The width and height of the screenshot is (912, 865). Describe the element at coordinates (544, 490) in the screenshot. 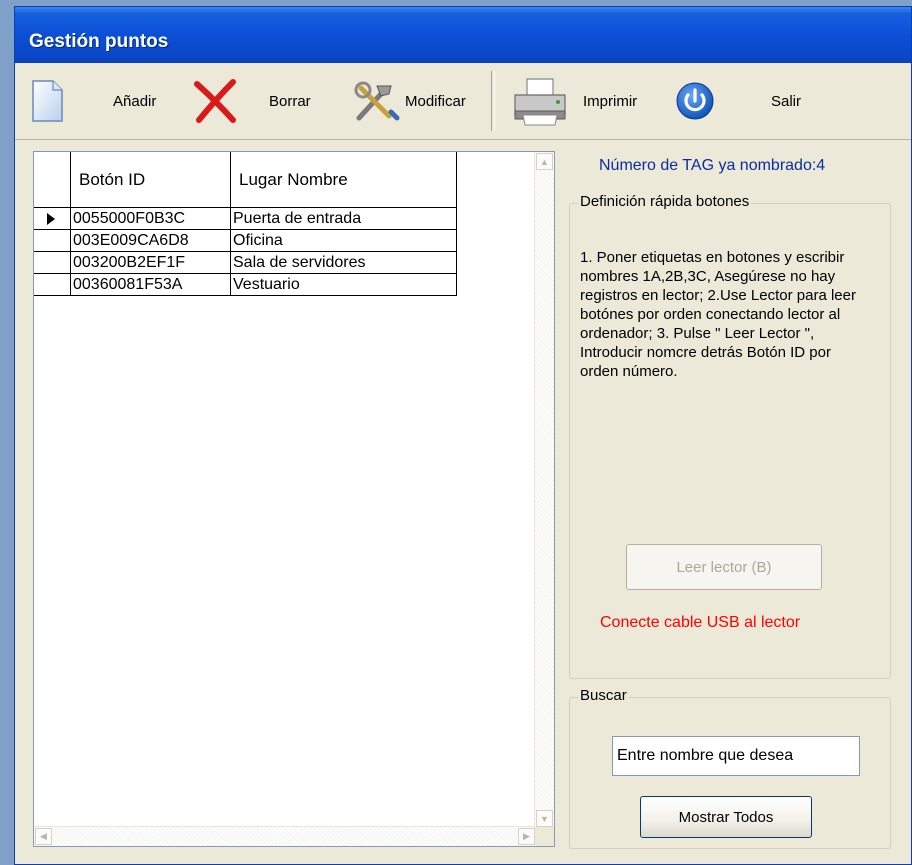

I see `vertical-scrollbar: ▲ ▼` at that location.